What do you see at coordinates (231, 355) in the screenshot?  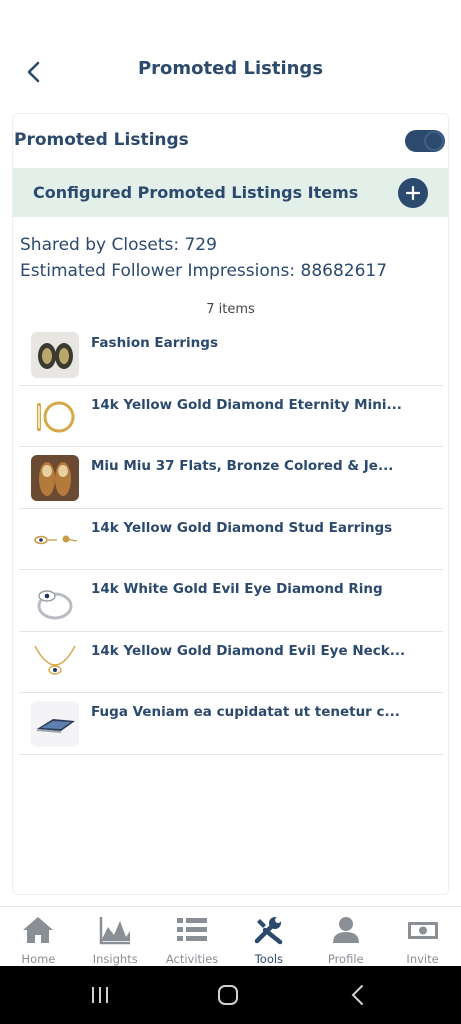 I see `list-item: Fashion Earrings` at bounding box center [231, 355].